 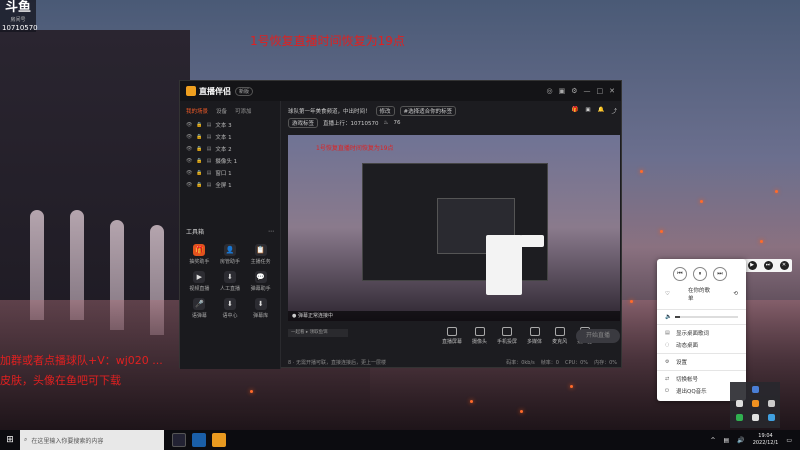 I want to click on tab-3: 可添加, so click(x=243, y=111).